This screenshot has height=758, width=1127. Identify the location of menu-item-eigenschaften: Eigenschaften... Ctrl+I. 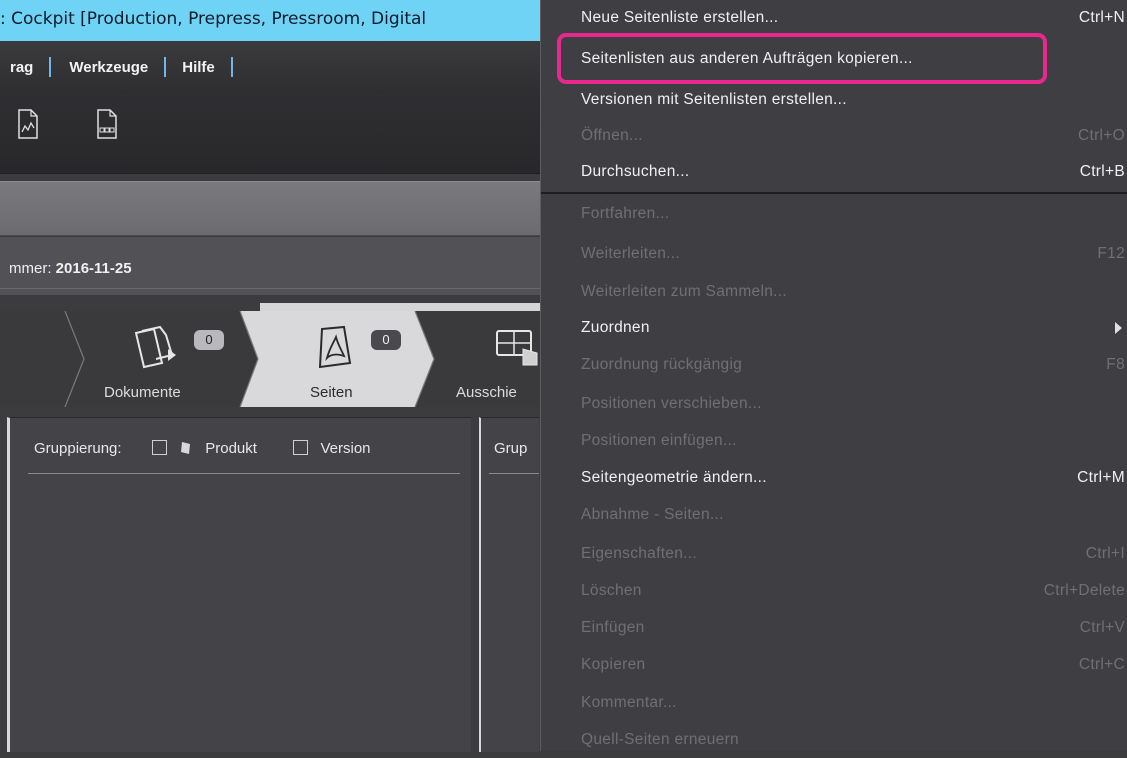
(834, 554).